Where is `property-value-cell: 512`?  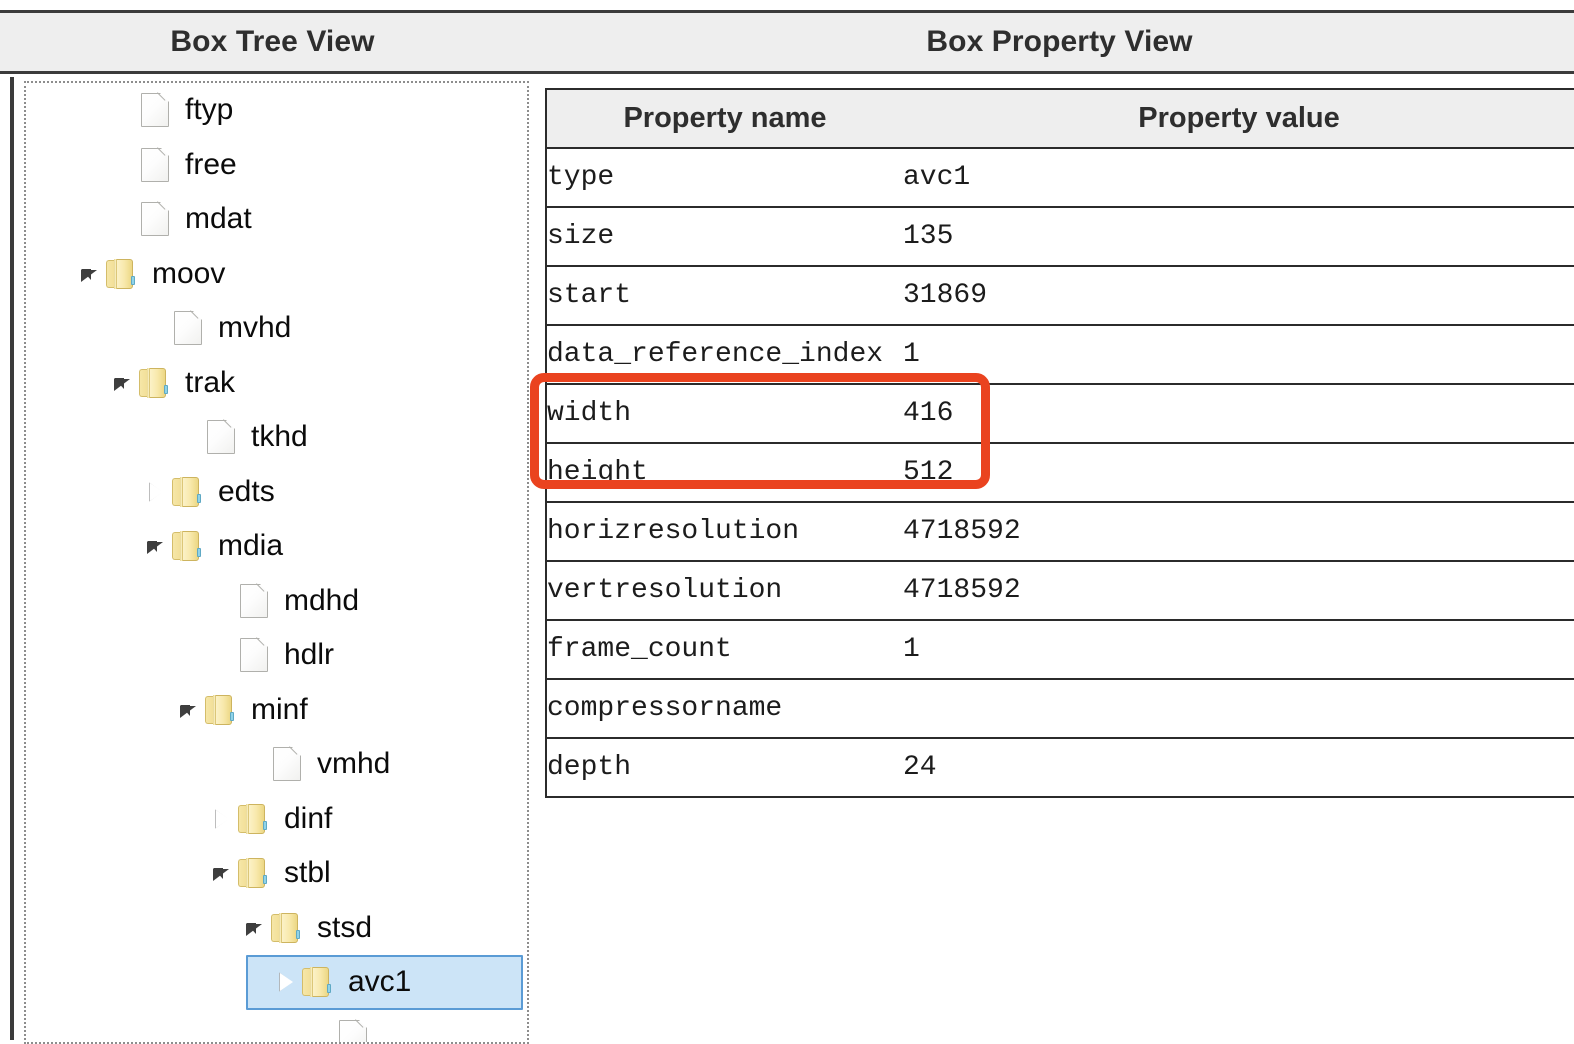 property-value-cell: 512 is located at coordinates (1238, 472).